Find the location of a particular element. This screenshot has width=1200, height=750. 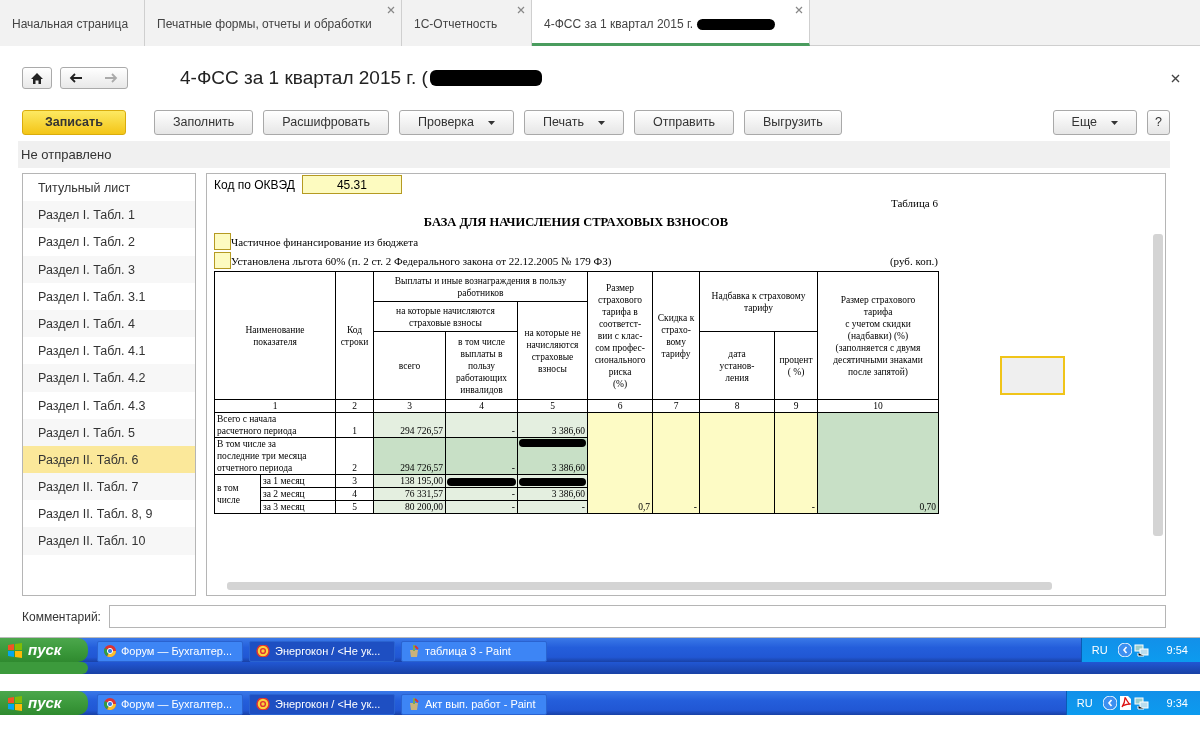

badge-icon is located at coordinates (263, 704).